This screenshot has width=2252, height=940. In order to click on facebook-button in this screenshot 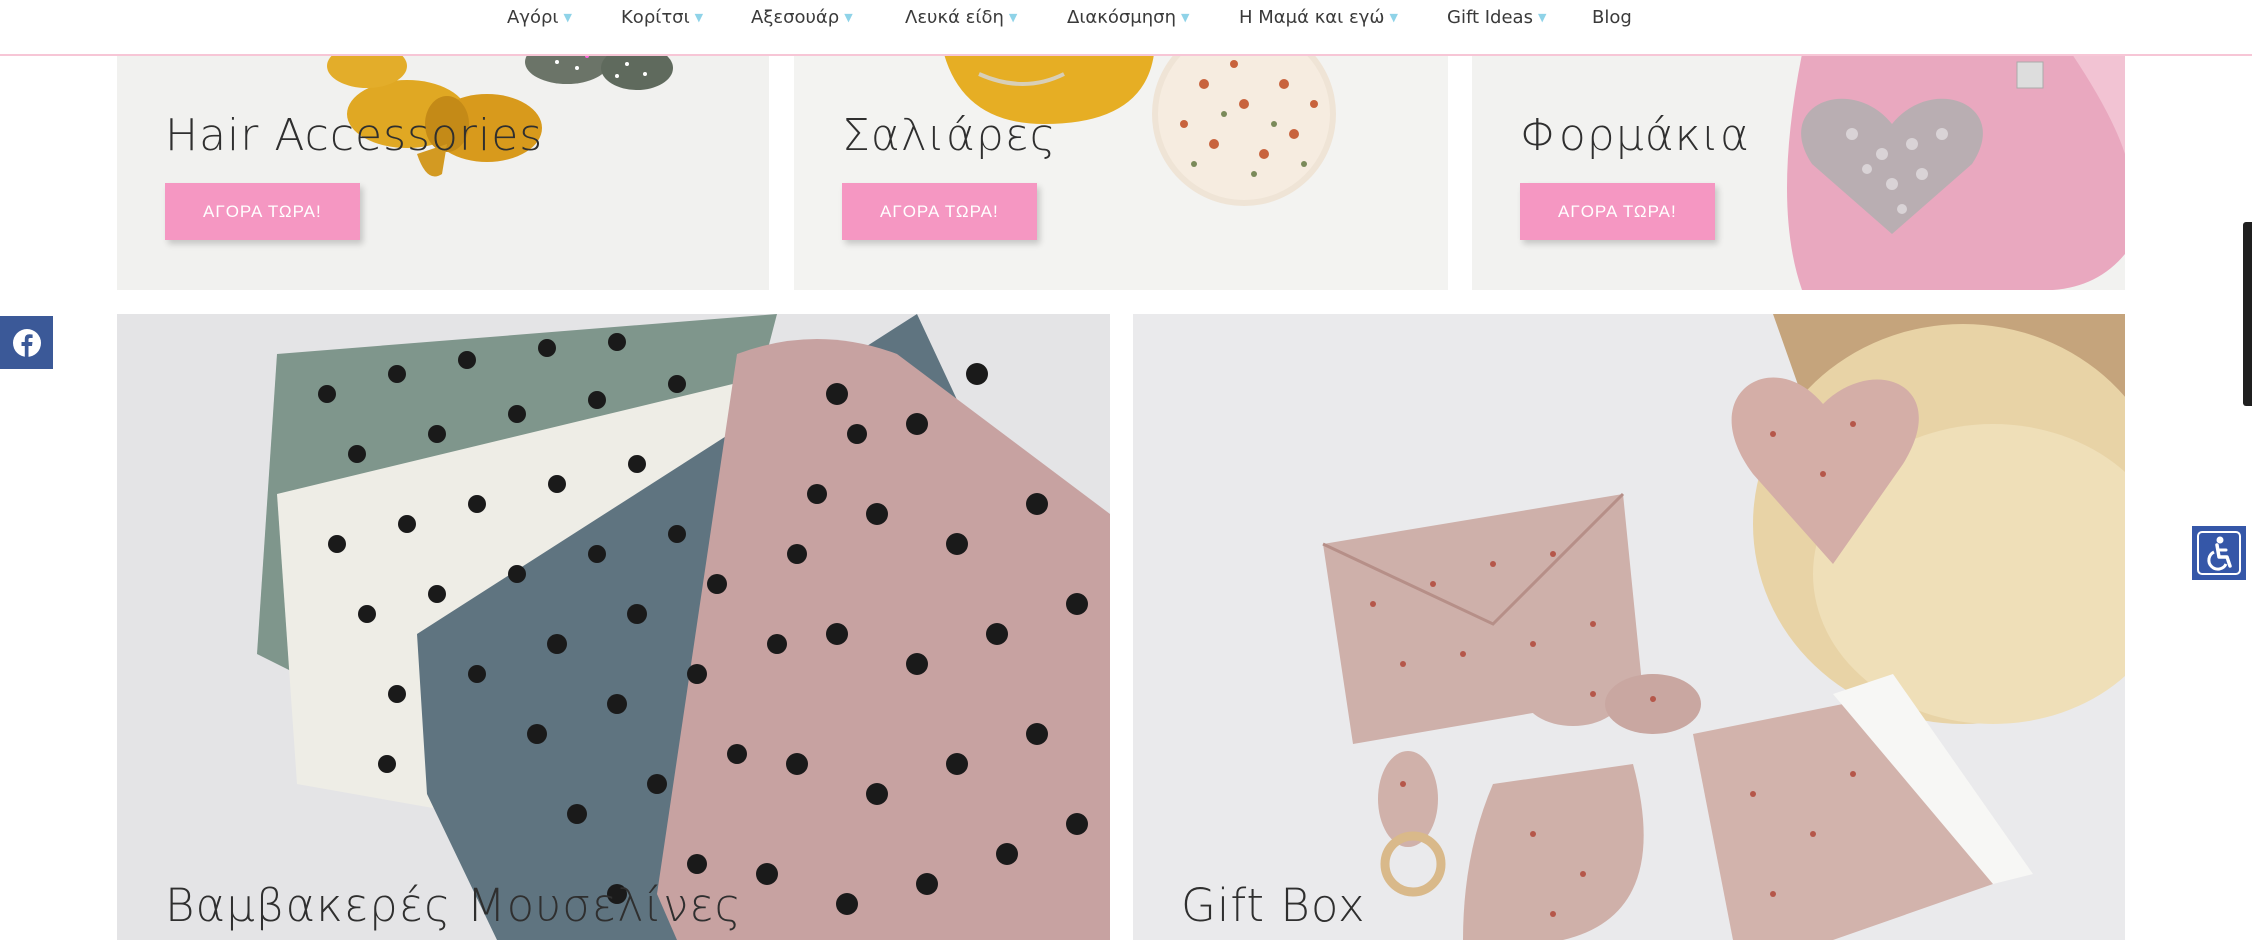, I will do `click(26, 342)`.